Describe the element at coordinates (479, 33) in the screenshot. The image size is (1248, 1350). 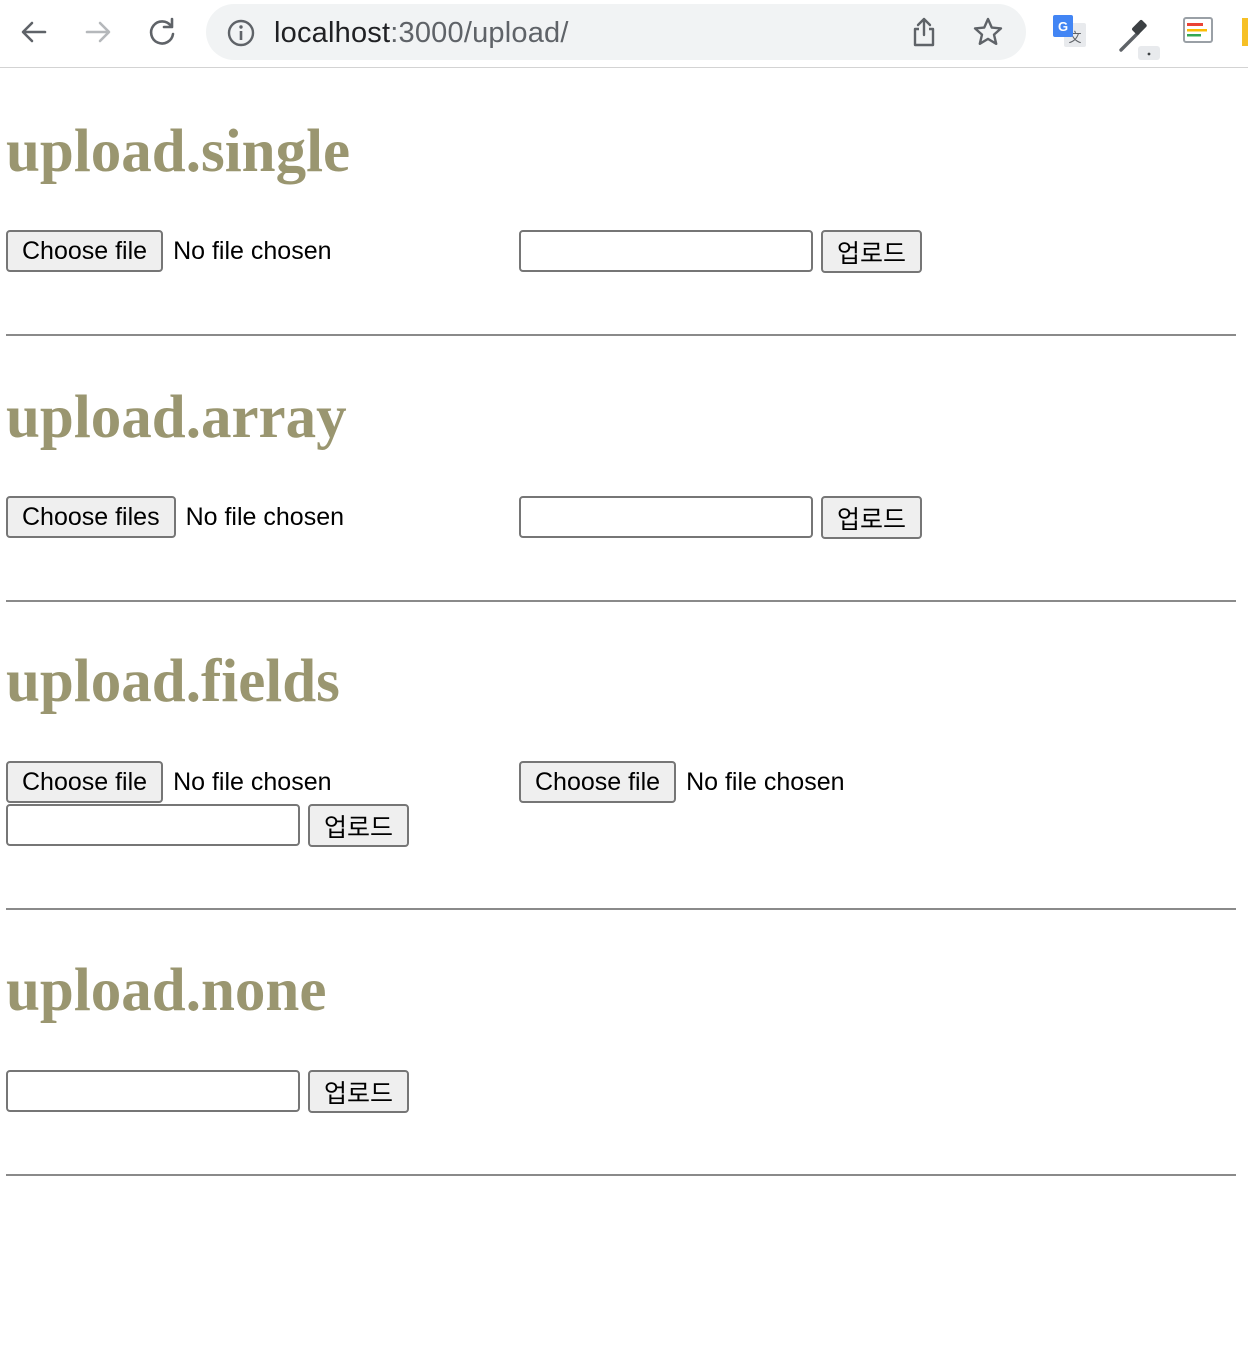
I see `url-path: :3000/upload/` at that location.